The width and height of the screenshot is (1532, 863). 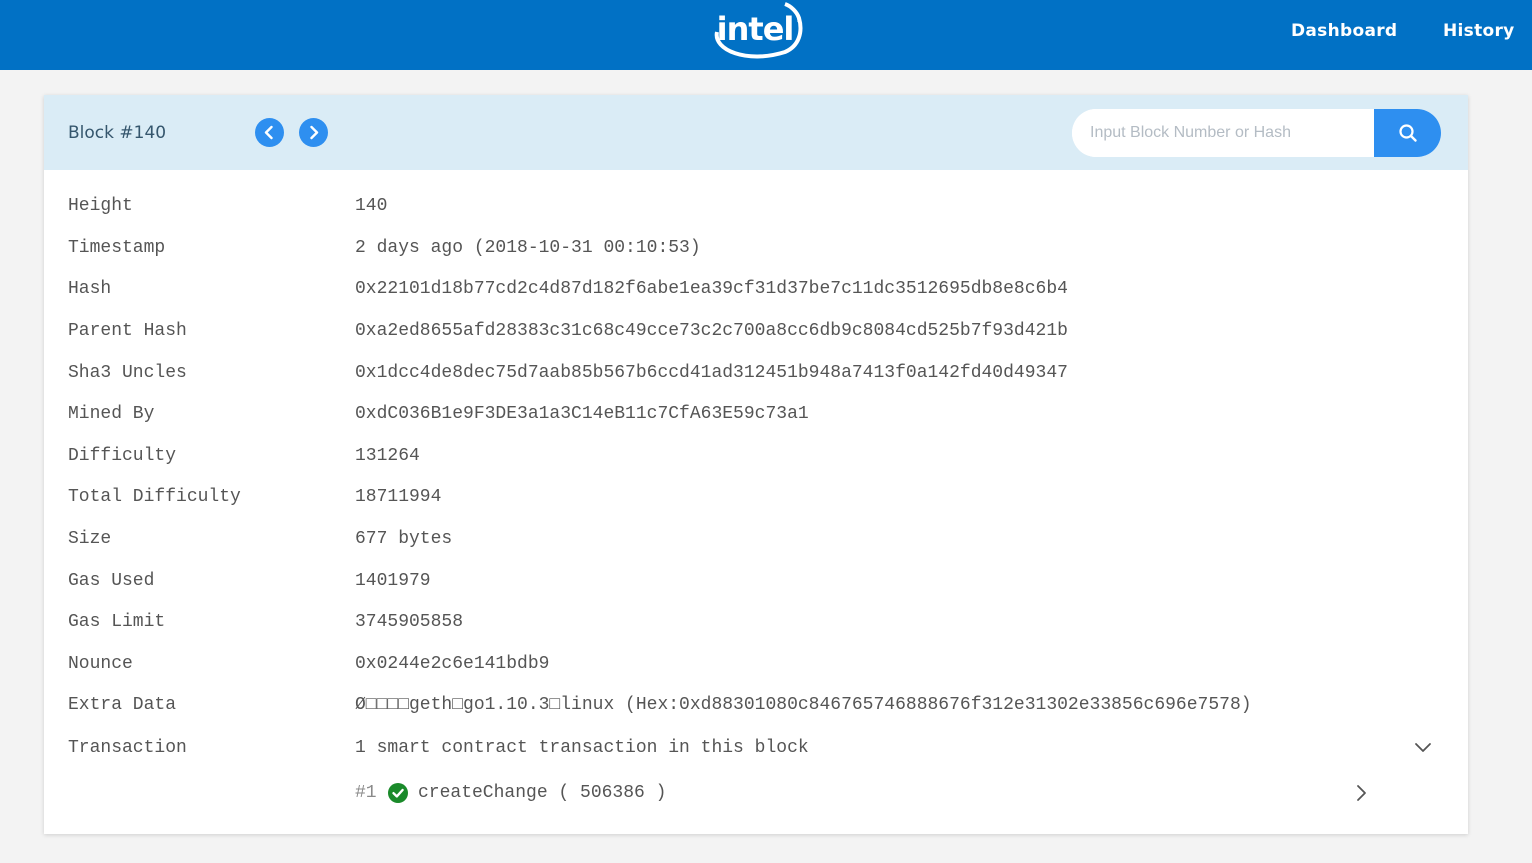 What do you see at coordinates (117, 133) in the screenshot?
I see `block-title: Block #140` at bounding box center [117, 133].